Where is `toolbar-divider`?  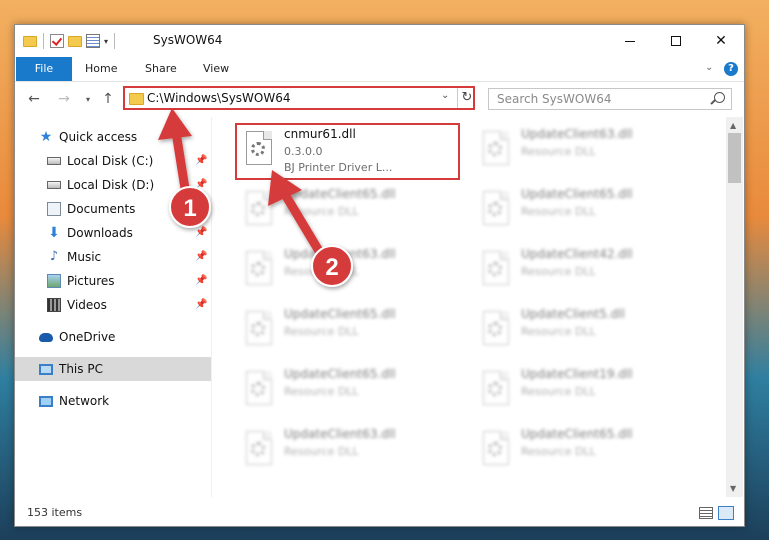 toolbar-divider is located at coordinates (43, 41).